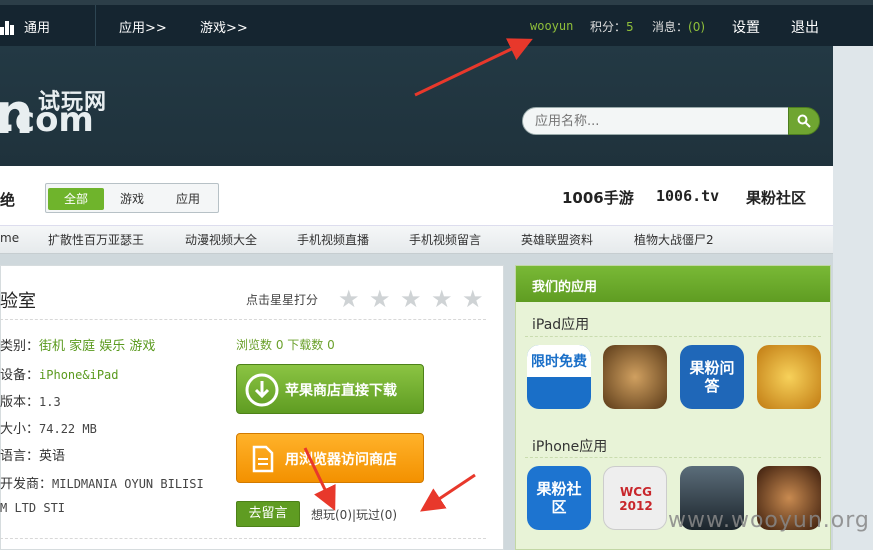 The width and height of the screenshot is (873, 550). I want to click on category-heading: 绝, so click(8, 200).